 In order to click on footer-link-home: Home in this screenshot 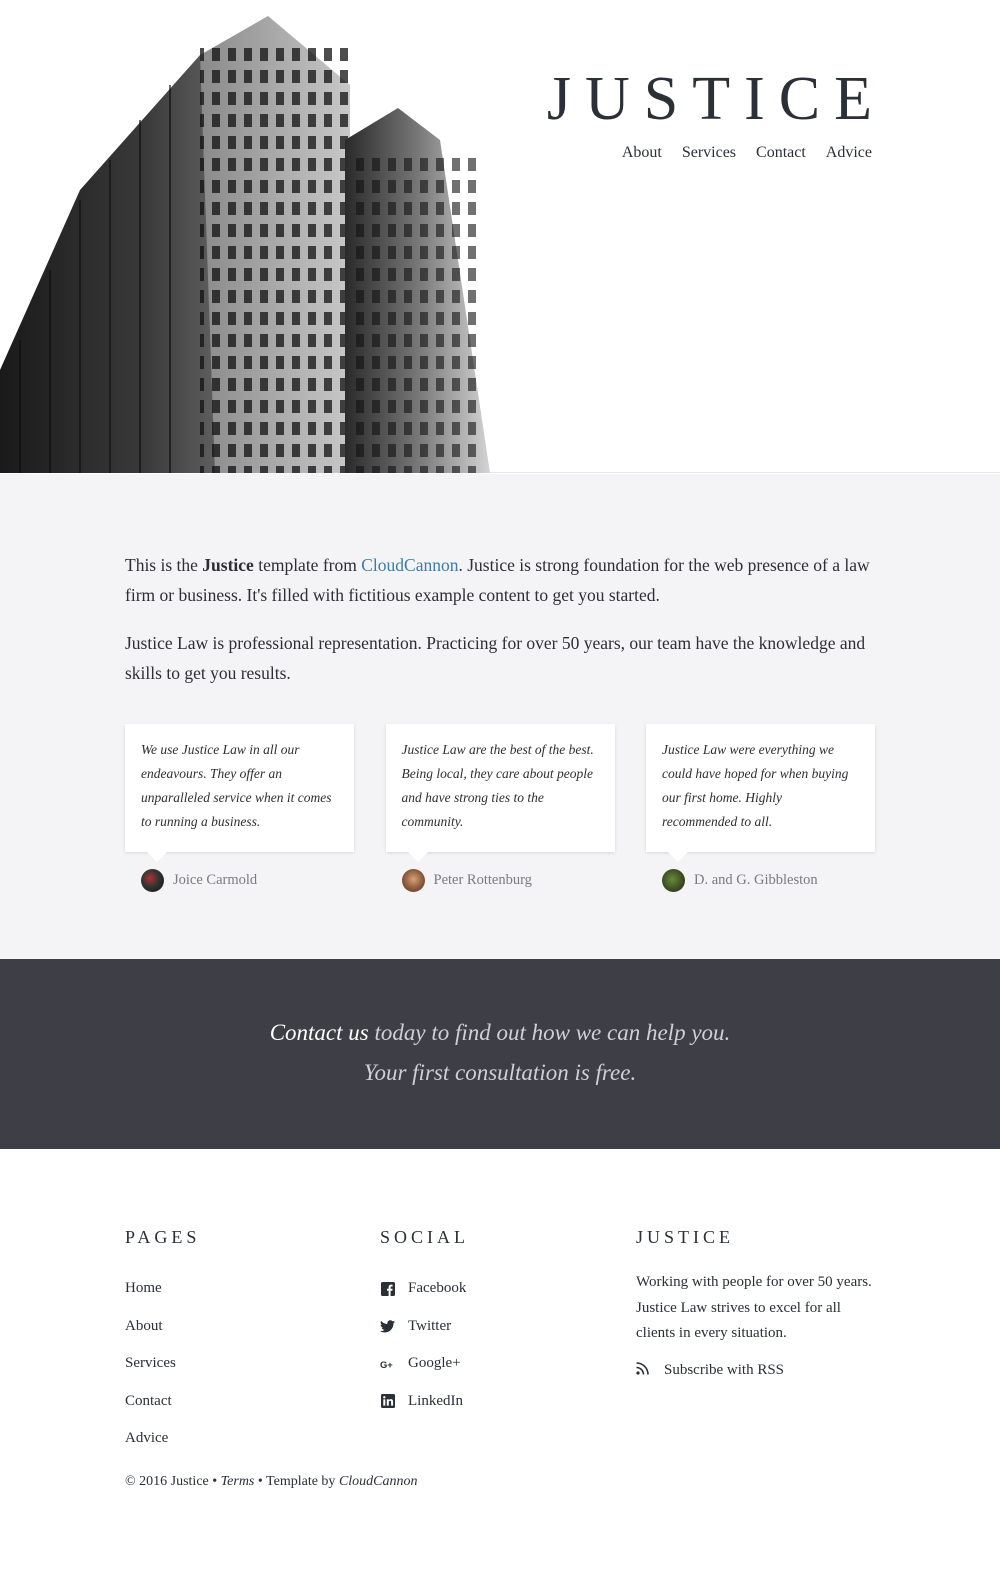, I will do `click(162, 1289)`.